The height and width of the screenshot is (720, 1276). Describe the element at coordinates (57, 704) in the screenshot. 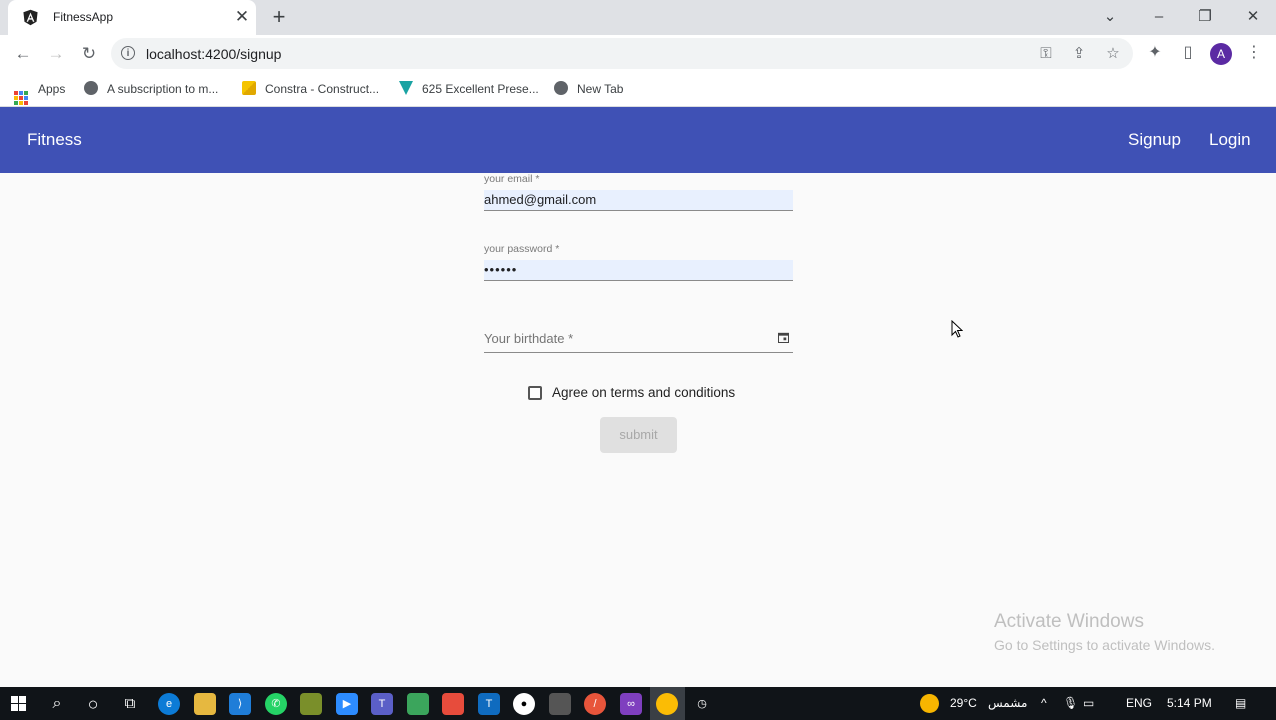

I see `search-icon: ⌕` at that location.